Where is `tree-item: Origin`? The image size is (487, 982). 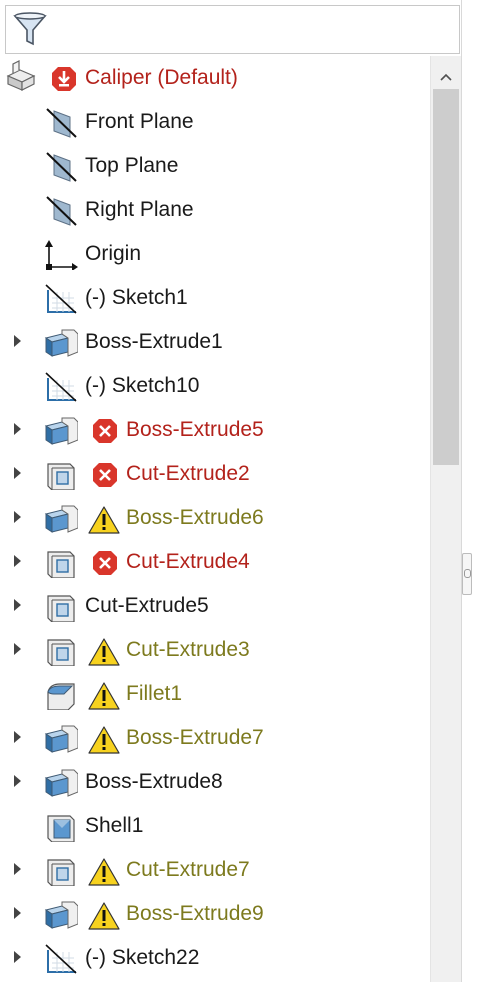 tree-item: Origin is located at coordinates (215, 254).